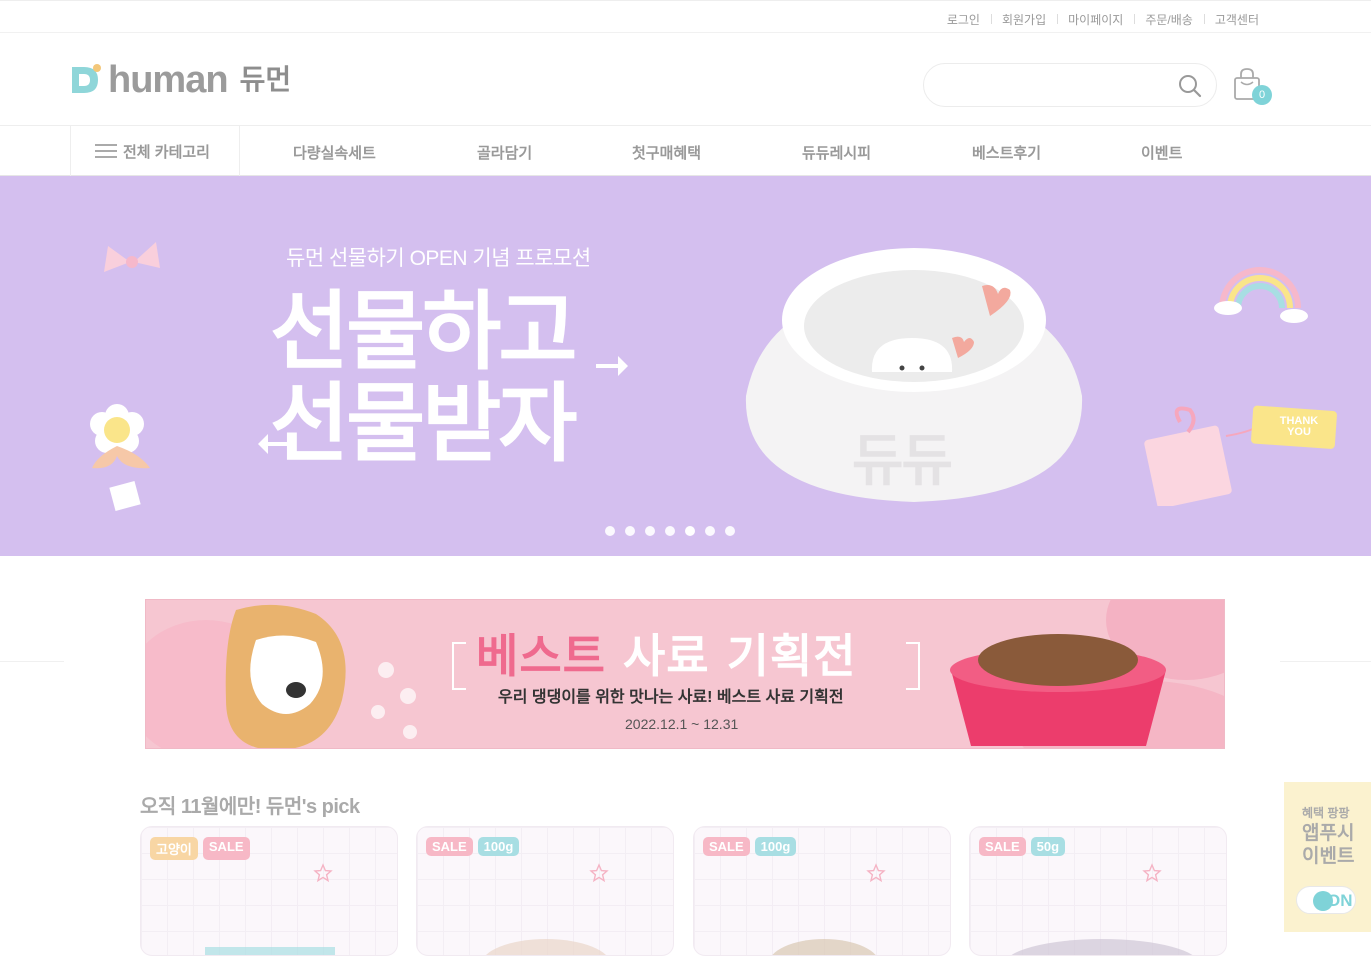 Image resolution: width=1371 pixels, height=956 pixels. Describe the element at coordinates (1231, 19) in the screenshot. I see `customer-center-link: 고객센터` at that location.